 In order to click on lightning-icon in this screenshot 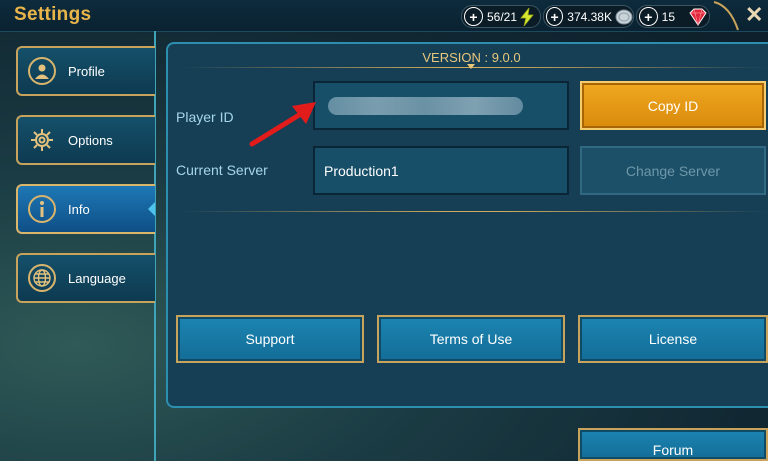, I will do `click(527, 16)`.